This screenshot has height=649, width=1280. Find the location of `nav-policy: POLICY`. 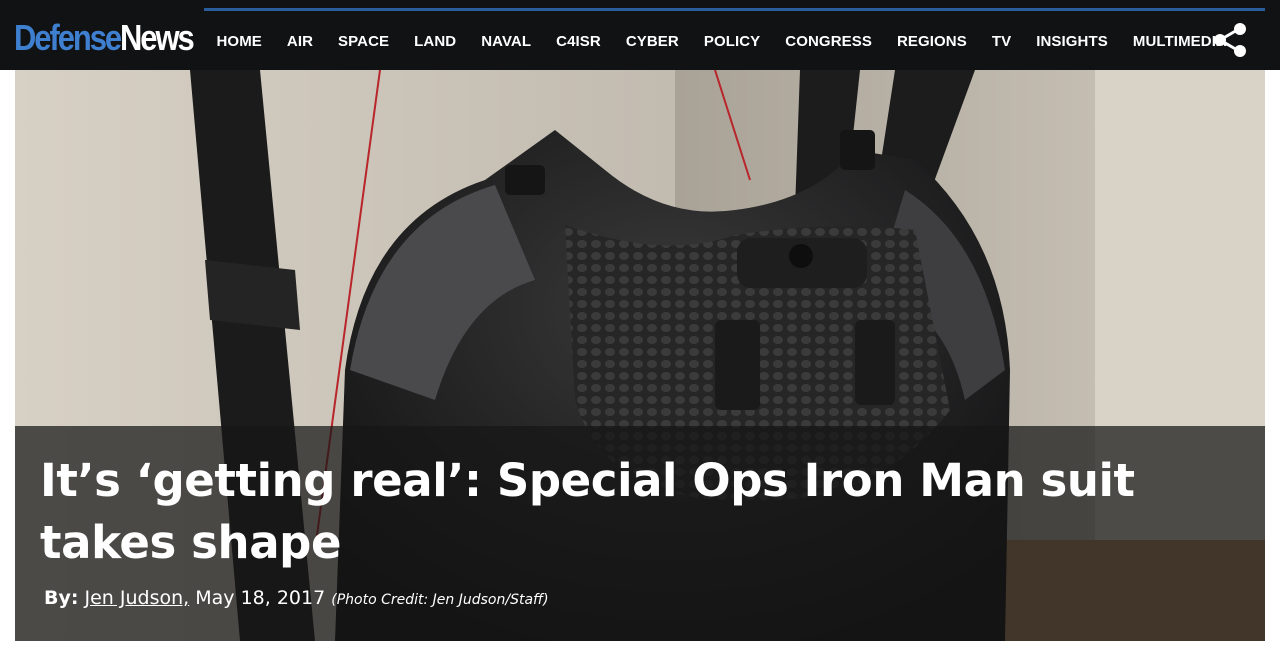

nav-policy: POLICY is located at coordinates (731, 41).